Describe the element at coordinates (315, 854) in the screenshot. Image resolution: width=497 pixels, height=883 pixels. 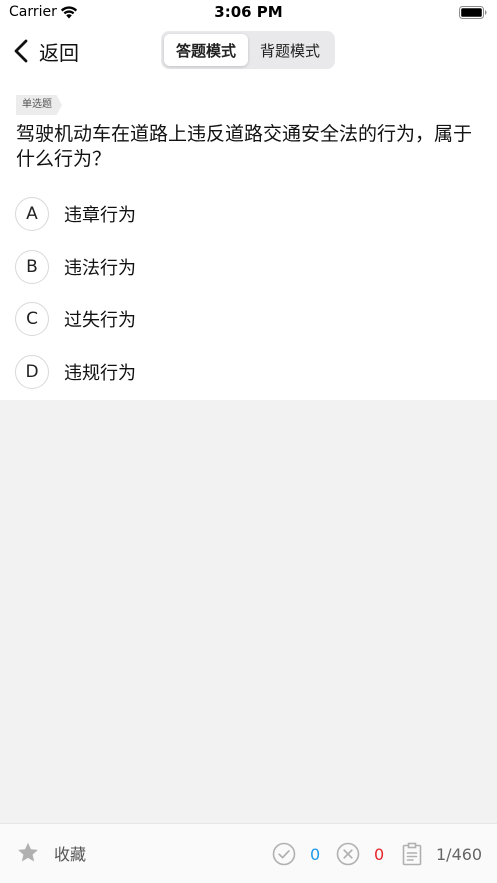
I see `correct-count: 0` at that location.